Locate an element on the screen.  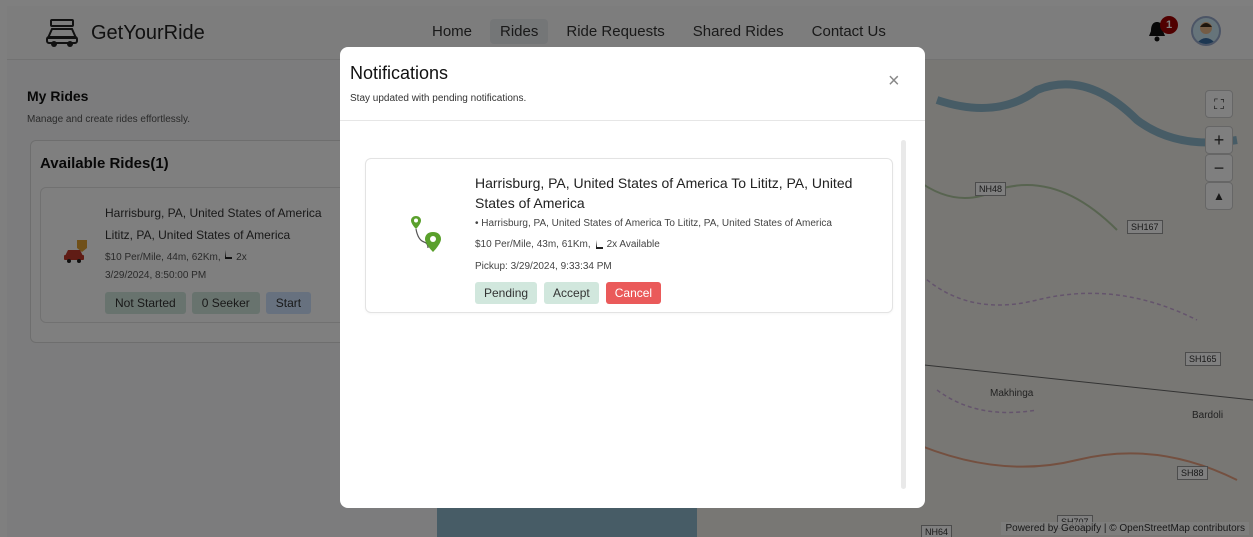
notification-details: $10 Per/Mile, 43m, 61Km, 2x Available is located at coordinates (567, 244).